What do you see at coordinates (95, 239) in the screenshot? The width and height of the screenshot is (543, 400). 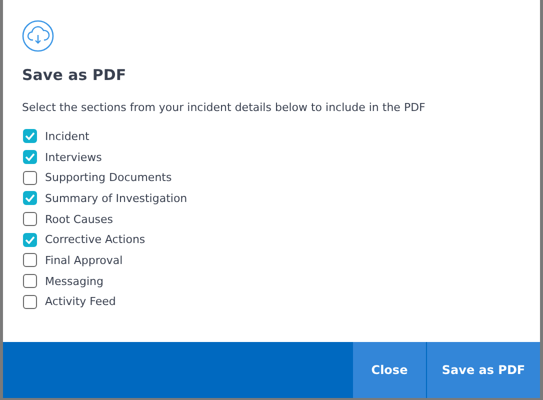 I see `checkbox-label: Corrective Actions` at bounding box center [95, 239].